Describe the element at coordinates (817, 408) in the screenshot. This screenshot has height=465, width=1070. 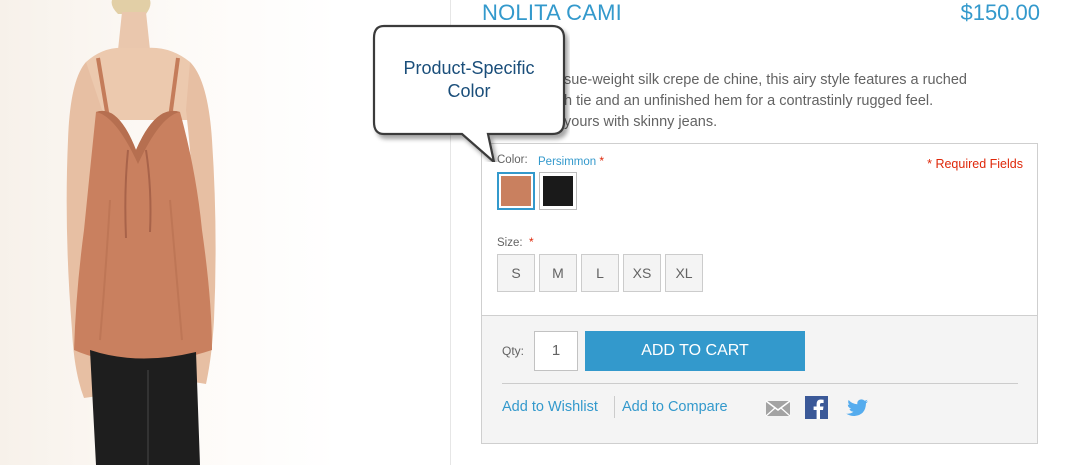
I see `facebook-icon` at that location.